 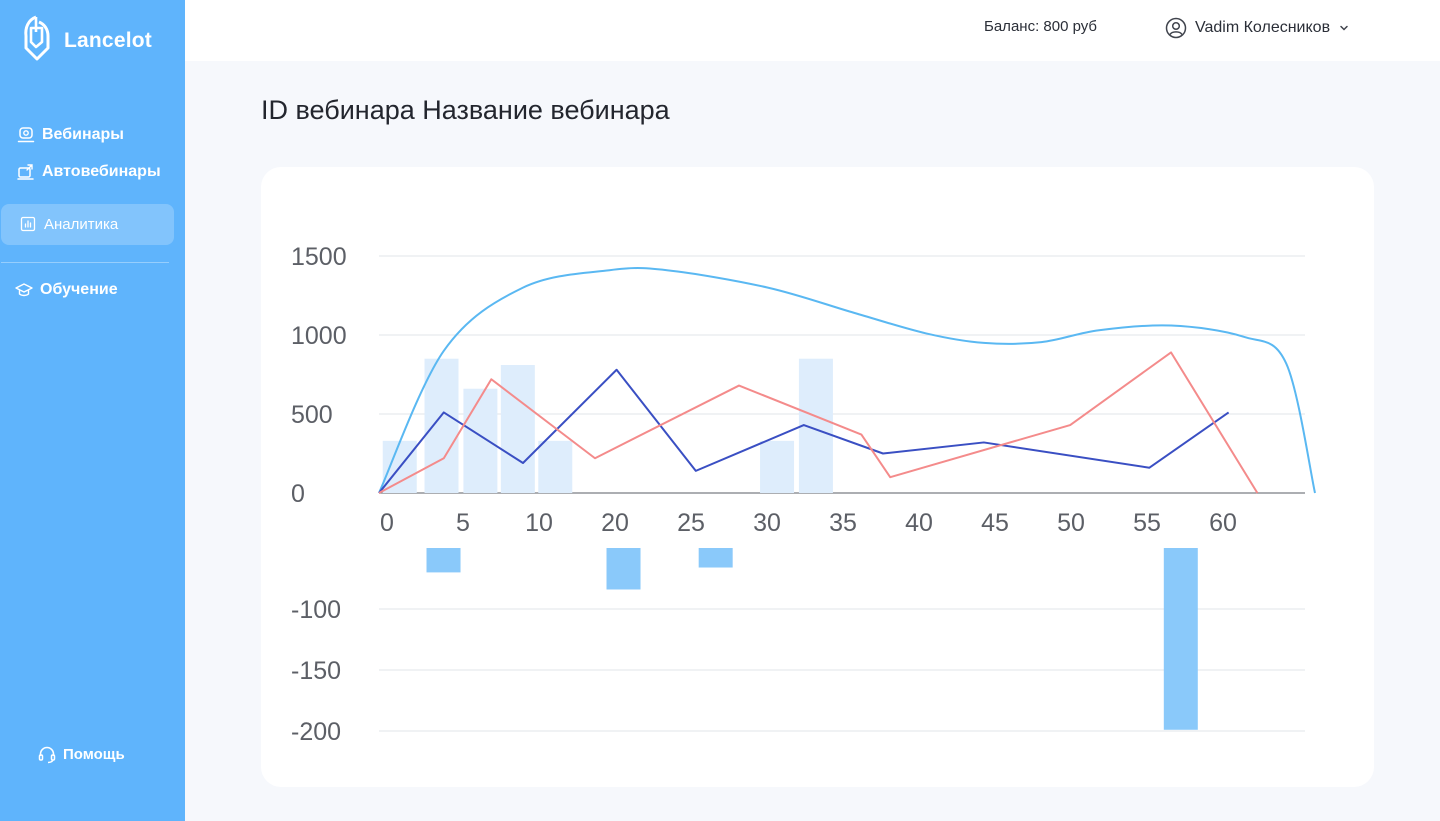 I want to click on x-tick-label: 10, so click(x=539, y=523).